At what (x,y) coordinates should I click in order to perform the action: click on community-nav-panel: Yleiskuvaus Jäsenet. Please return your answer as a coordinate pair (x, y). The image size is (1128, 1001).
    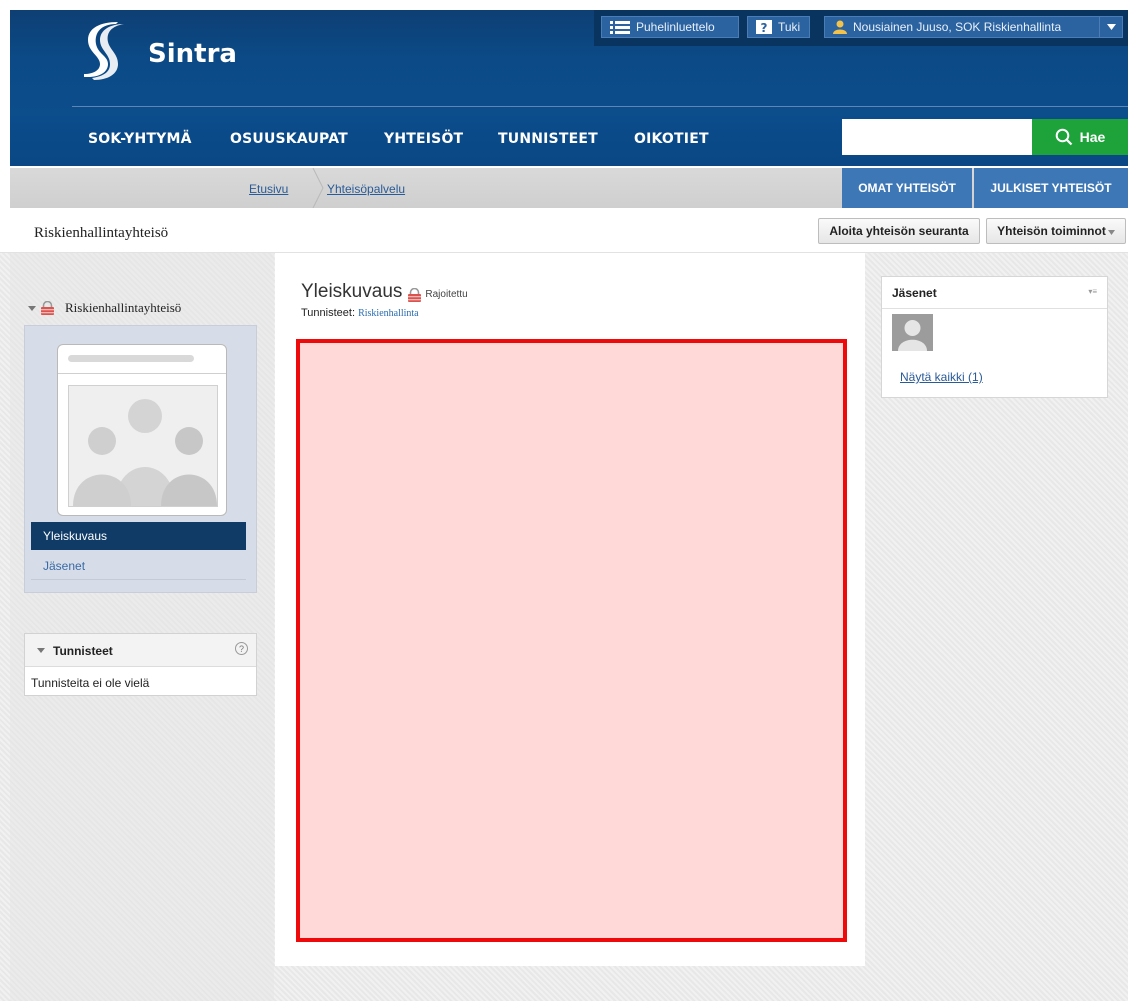
    Looking at the image, I should click on (140, 459).